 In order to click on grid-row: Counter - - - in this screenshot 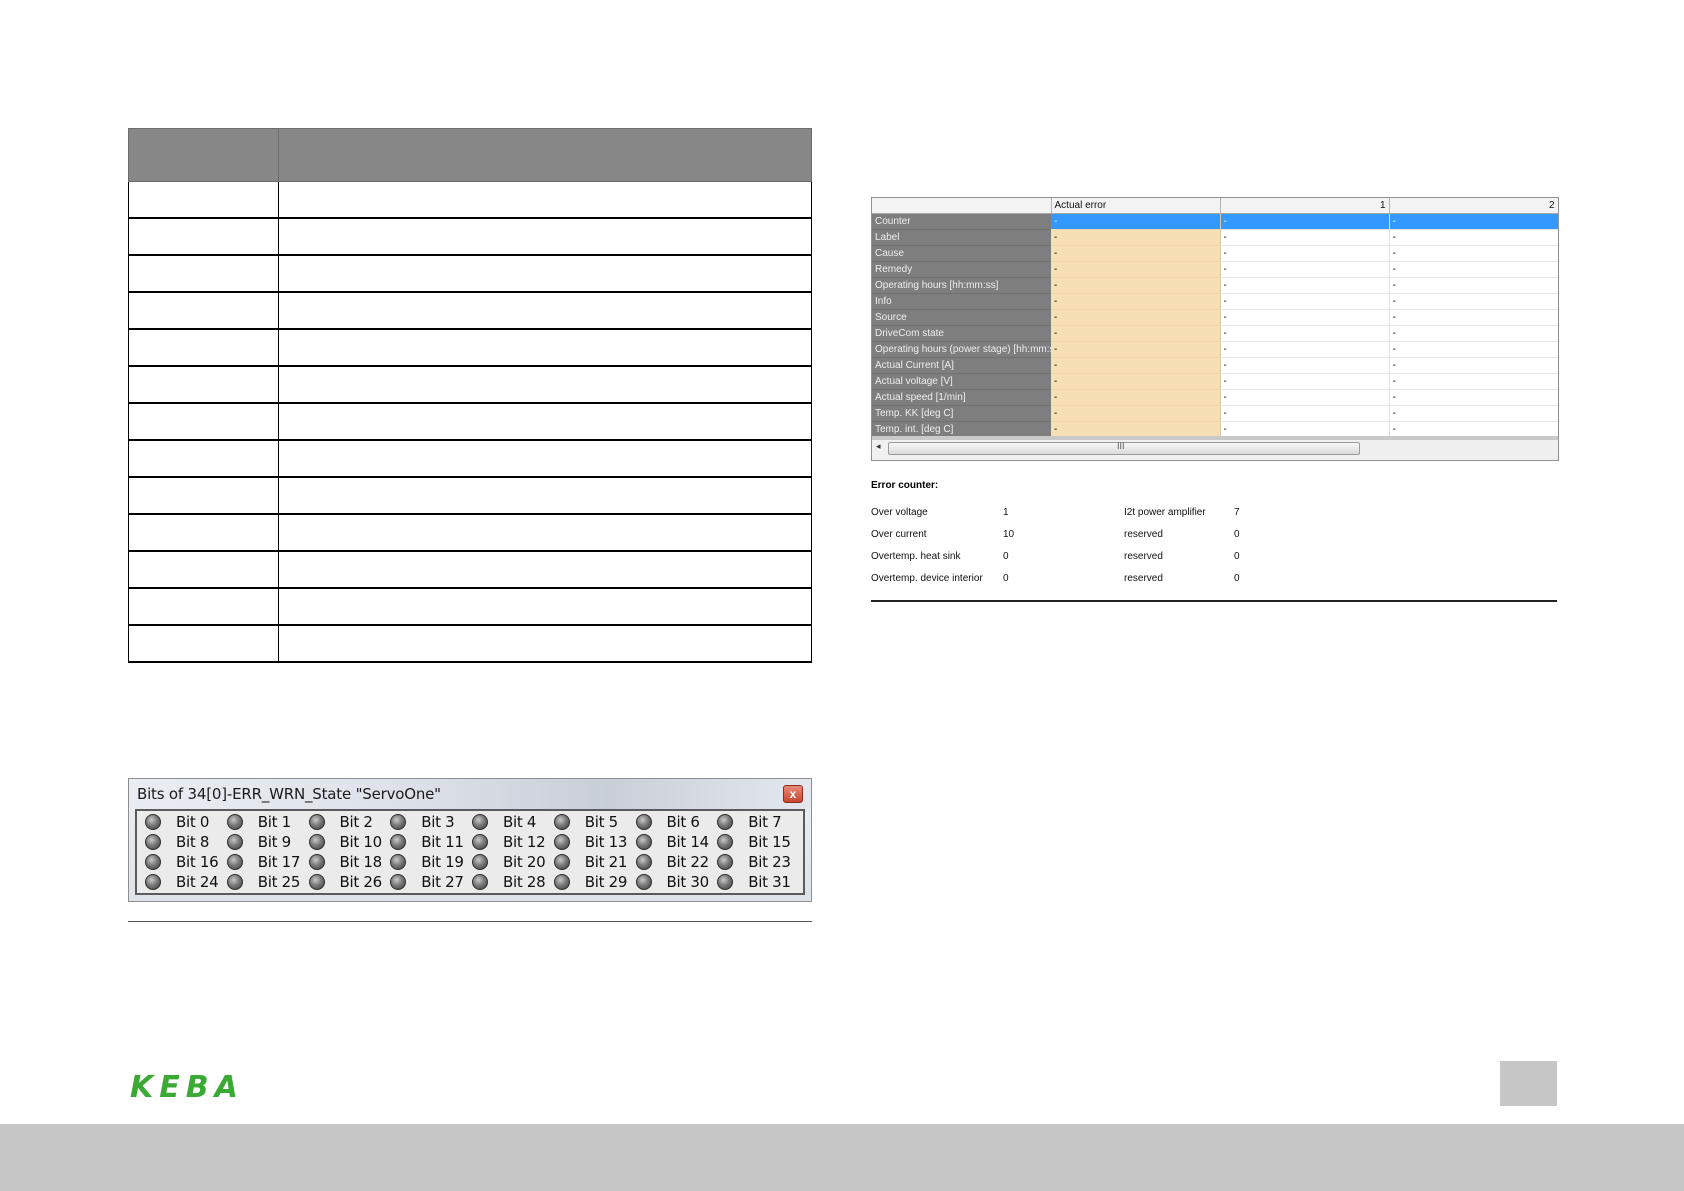, I will do `click(1215, 221)`.